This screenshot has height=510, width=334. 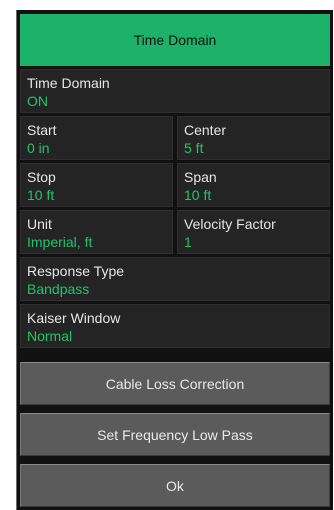 What do you see at coordinates (188, 242) in the screenshot?
I see `velocity-factor-value: 1` at bounding box center [188, 242].